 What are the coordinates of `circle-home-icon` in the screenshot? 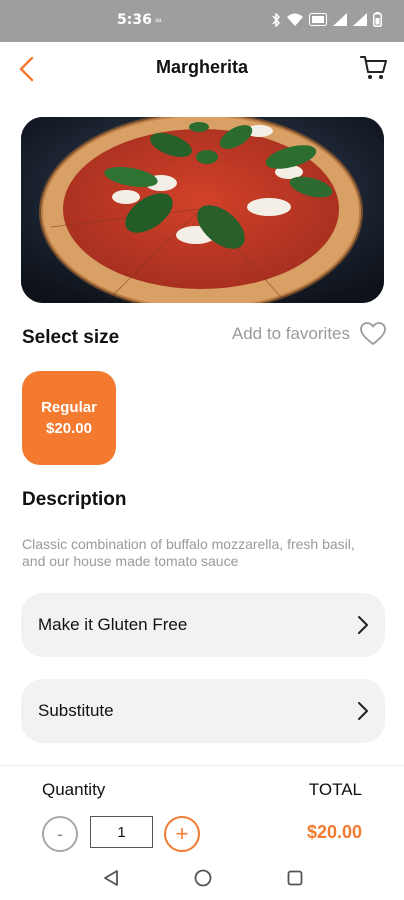 It's located at (203, 878).